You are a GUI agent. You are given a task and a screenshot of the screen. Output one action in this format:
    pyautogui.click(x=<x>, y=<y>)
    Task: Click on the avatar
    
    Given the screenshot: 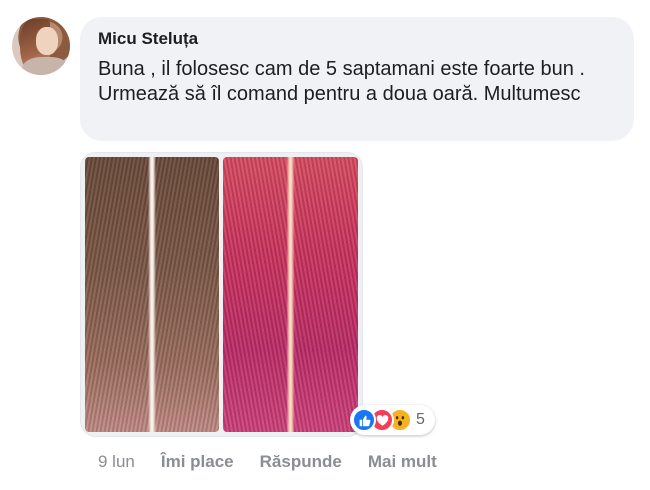 What is the action you would take?
    pyautogui.click(x=41, y=46)
    